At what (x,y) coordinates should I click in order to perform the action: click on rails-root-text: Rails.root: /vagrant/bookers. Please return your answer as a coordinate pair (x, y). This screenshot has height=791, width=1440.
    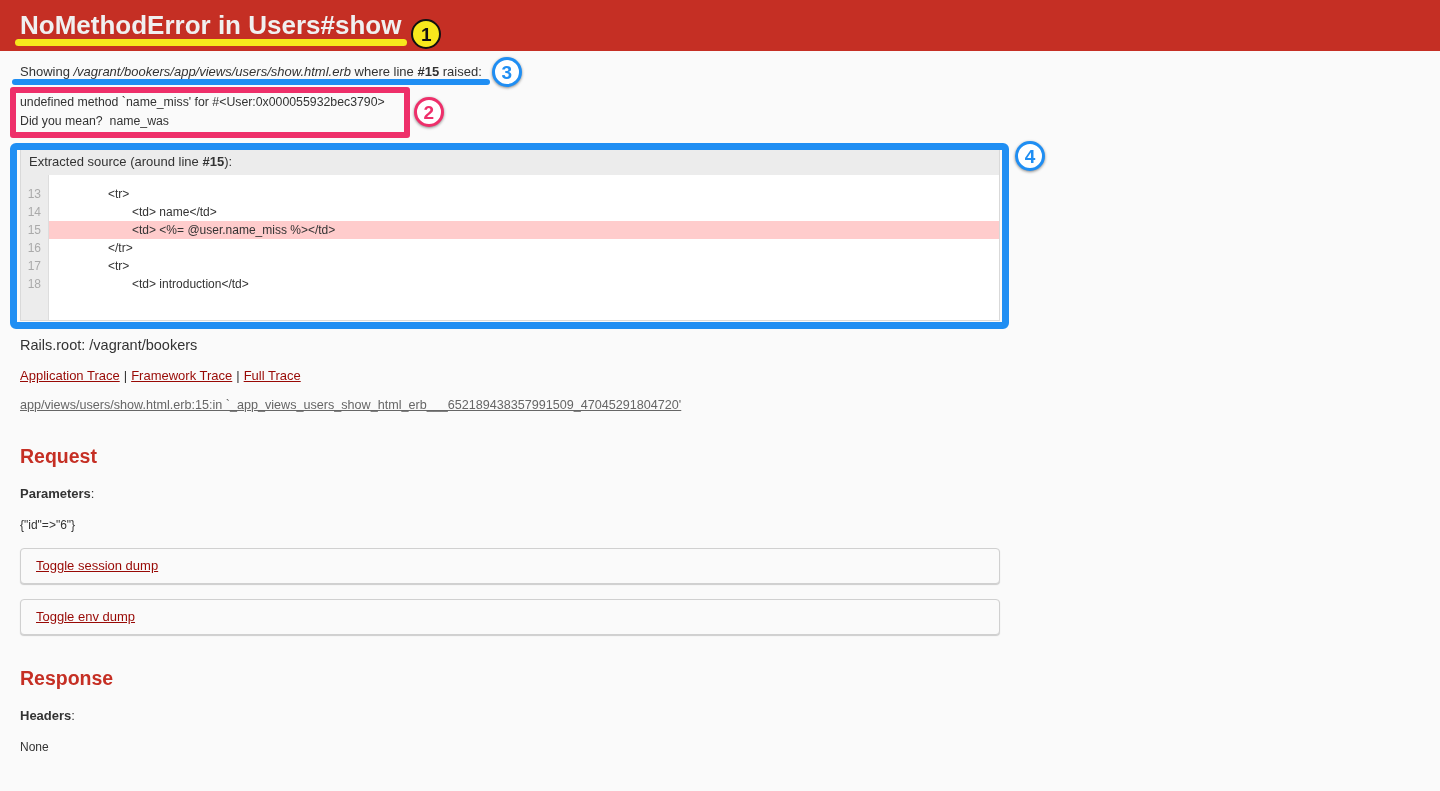
    Looking at the image, I should click on (109, 345).